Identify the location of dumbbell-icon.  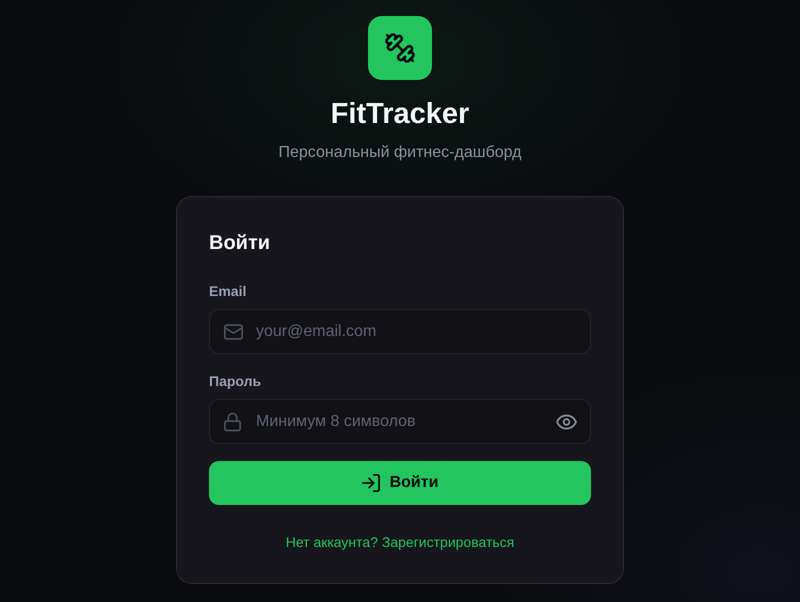
(400, 48).